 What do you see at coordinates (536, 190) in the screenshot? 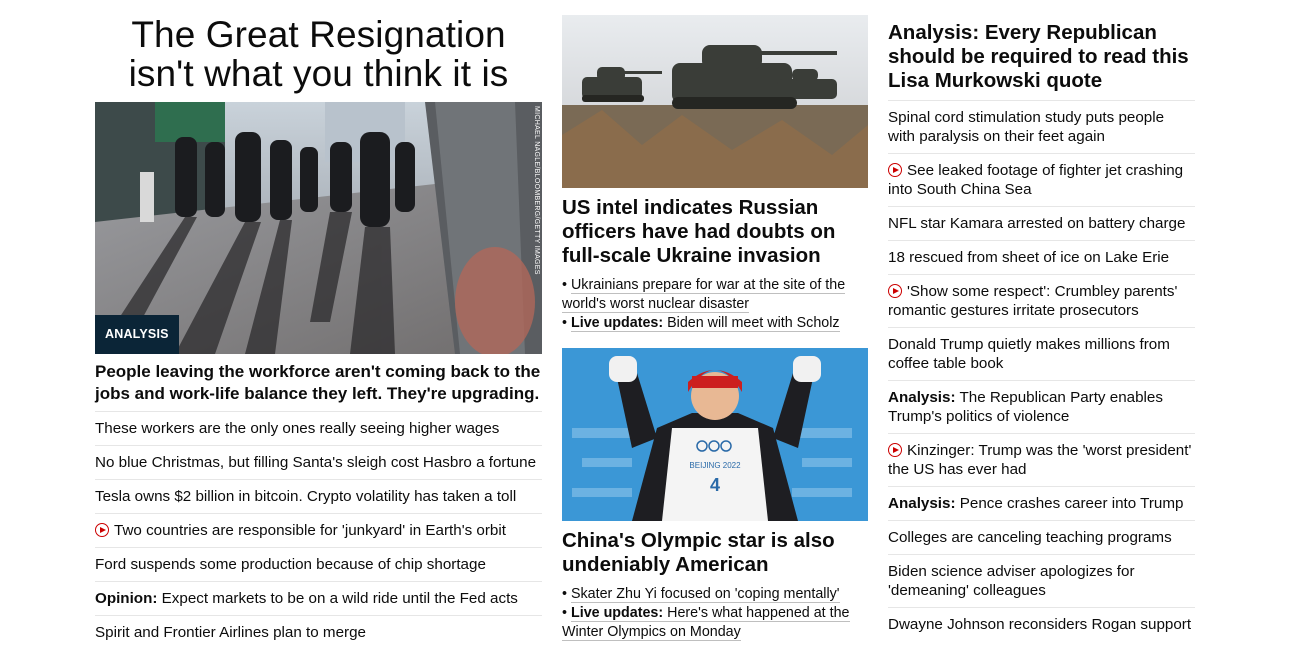
I see `photo-credit: MICHAEL NAGLE/BLOOMBERG/GETTY IMAGES` at bounding box center [536, 190].